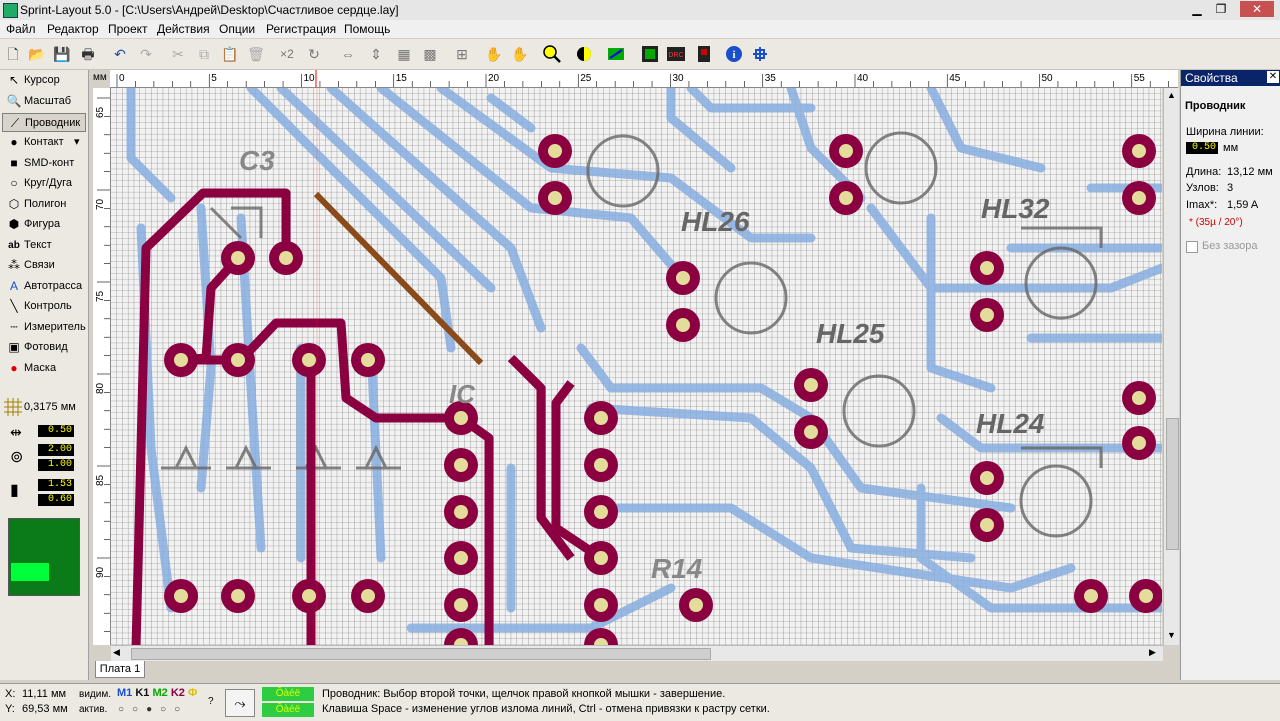  Describe the element at coordinates (142, 693) in the screenshot. I see `layer-k1: K1` at that location.